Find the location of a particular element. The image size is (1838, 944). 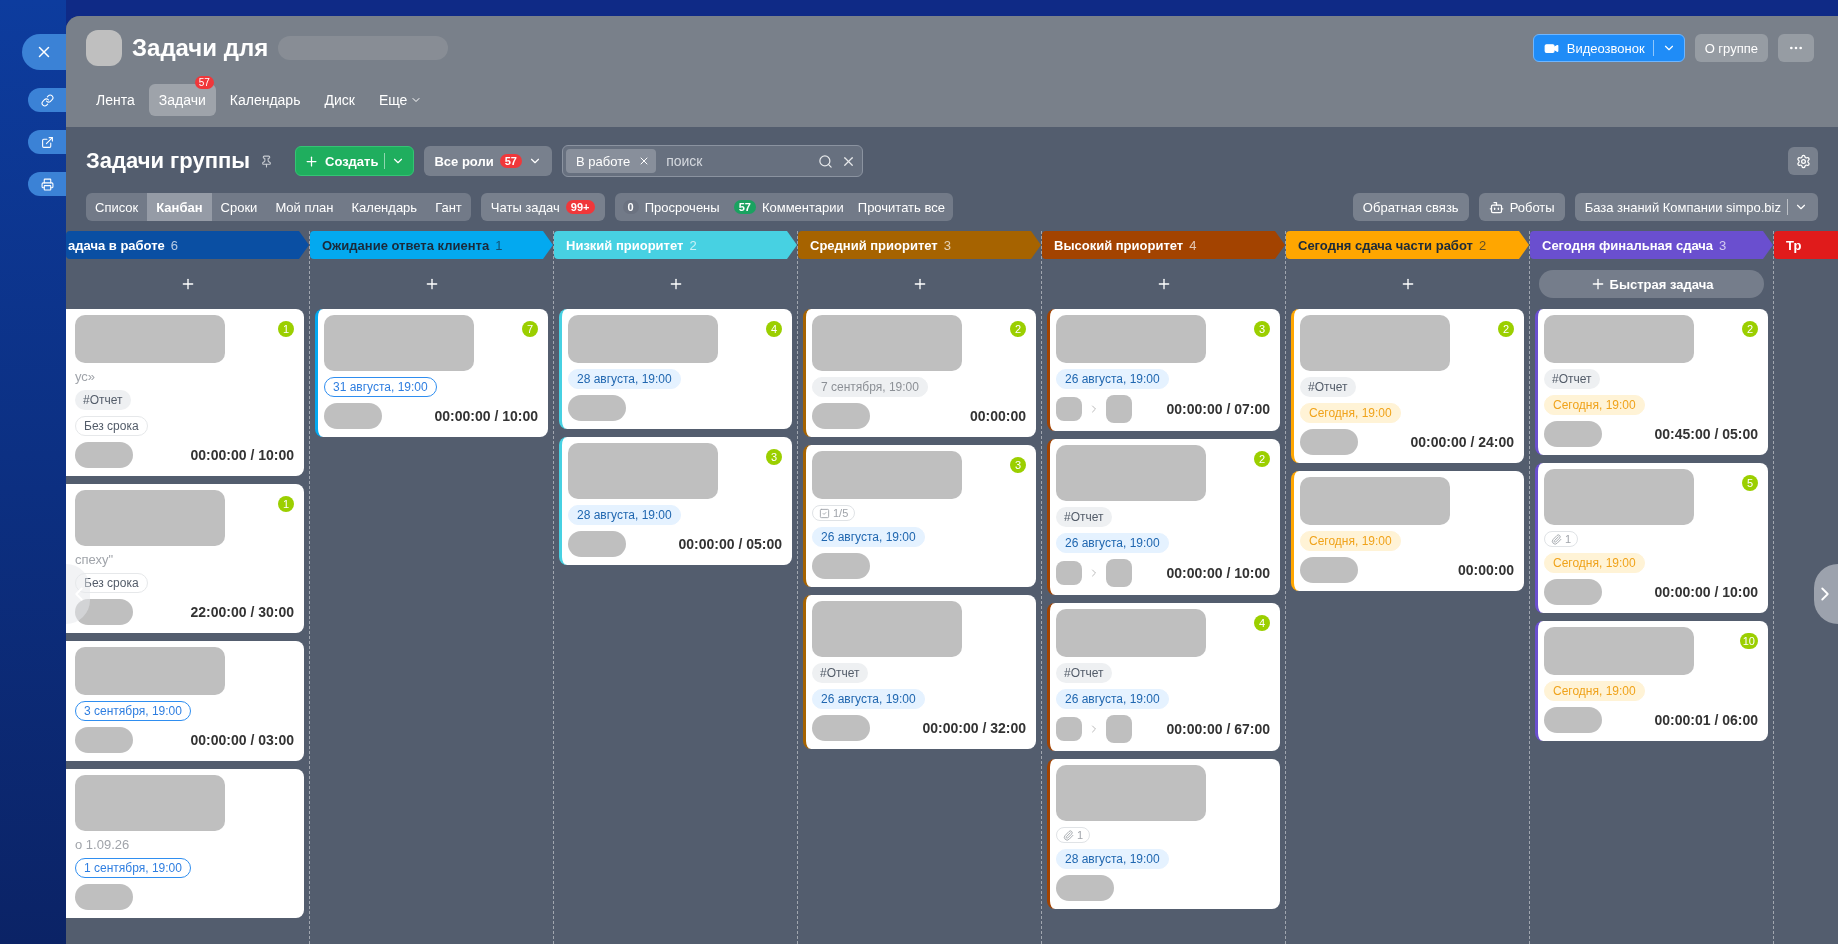

search-icon is located at coordinates (825, 161).